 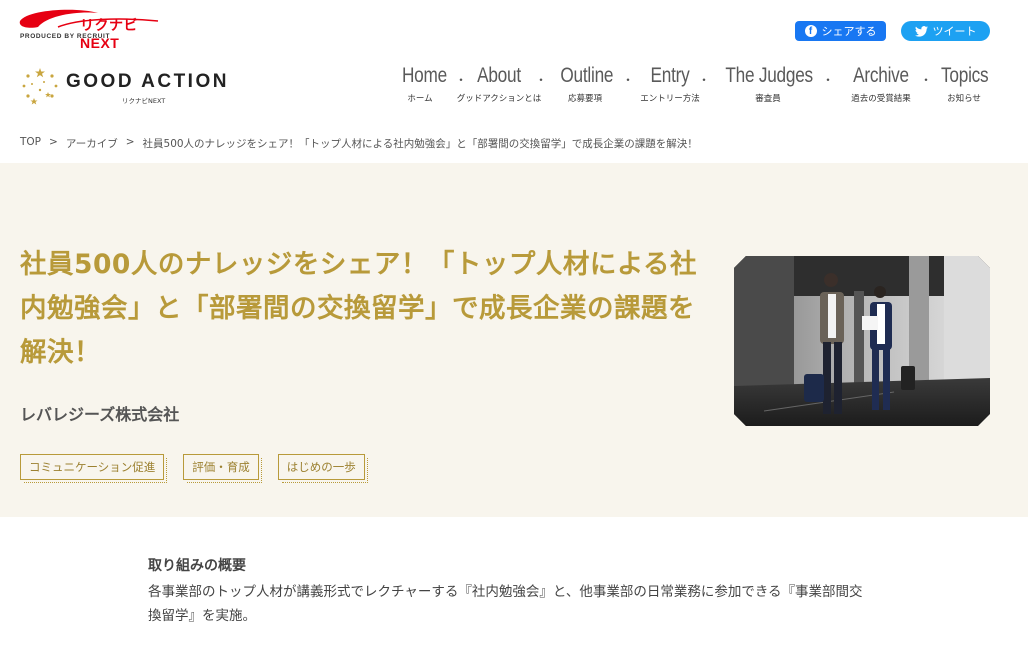 I want to click on good-action-logo: GOOD ACTION リクナビNEXT, so click(x=125, y=86).